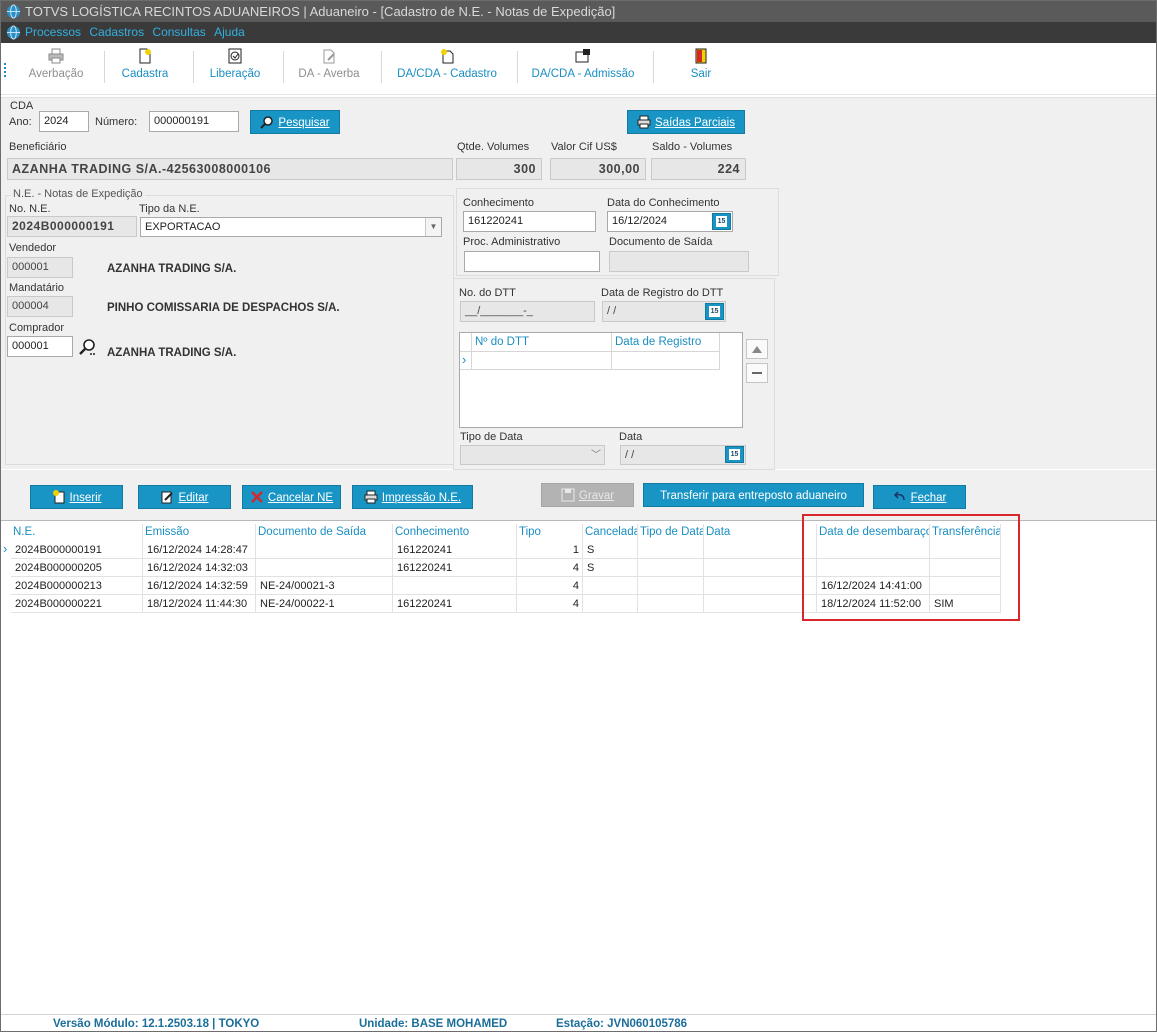  I want to click on col-emissao: Emissão, so click(199, 532).